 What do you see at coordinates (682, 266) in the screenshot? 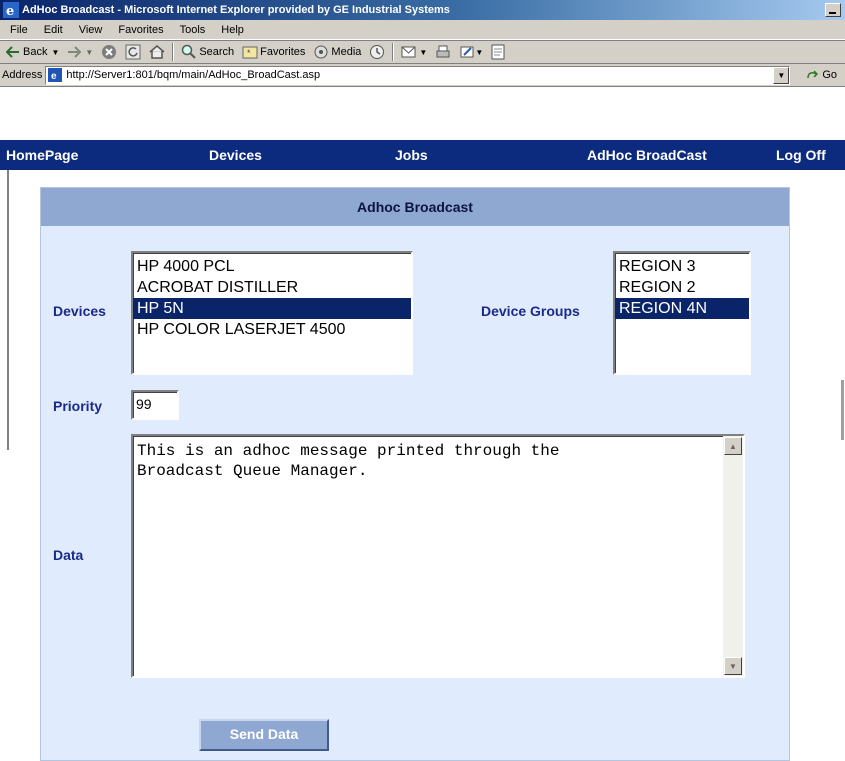
I see `device-groups-option: REGION 3` at bounding box center [682, 266].